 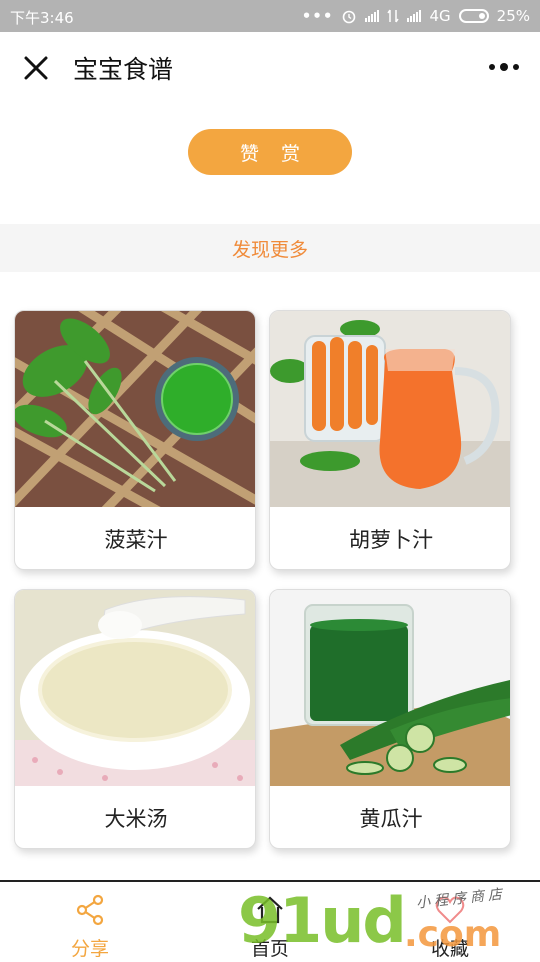 What do you see at coordinates (349, 17) in the screenshot?
I see `alarm-icon` at bounding box center [349, 17].